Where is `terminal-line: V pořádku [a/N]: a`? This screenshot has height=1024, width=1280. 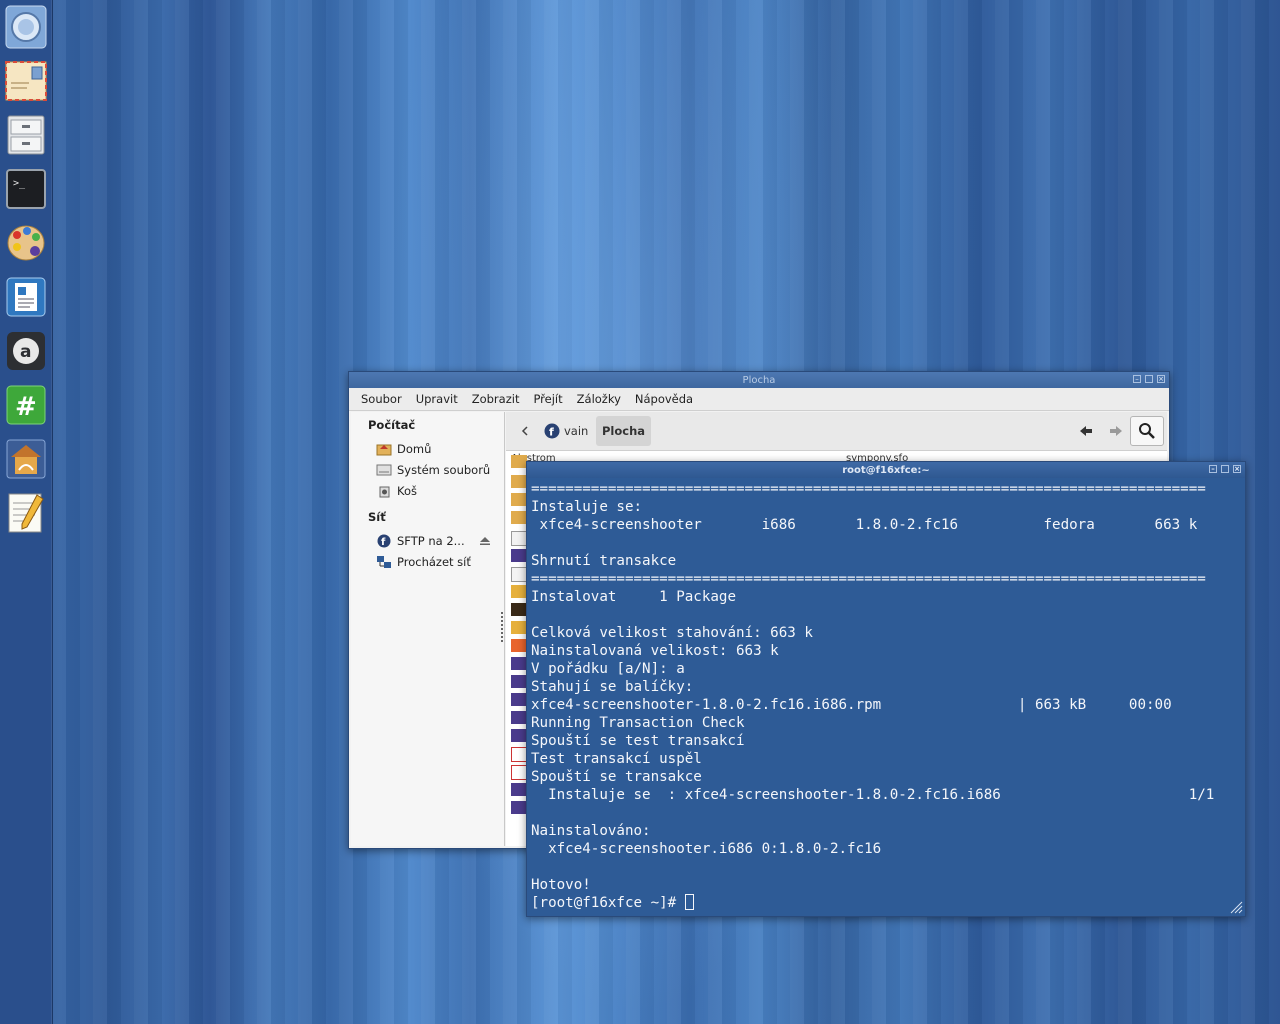 terminal-line: V pořádku [a/N]: a is located at coordinates (608, 669).